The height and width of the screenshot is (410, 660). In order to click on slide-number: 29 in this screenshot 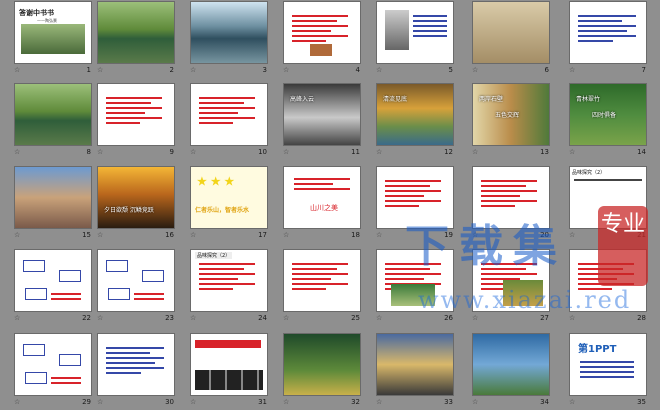, I will do `click(86, 402)`.